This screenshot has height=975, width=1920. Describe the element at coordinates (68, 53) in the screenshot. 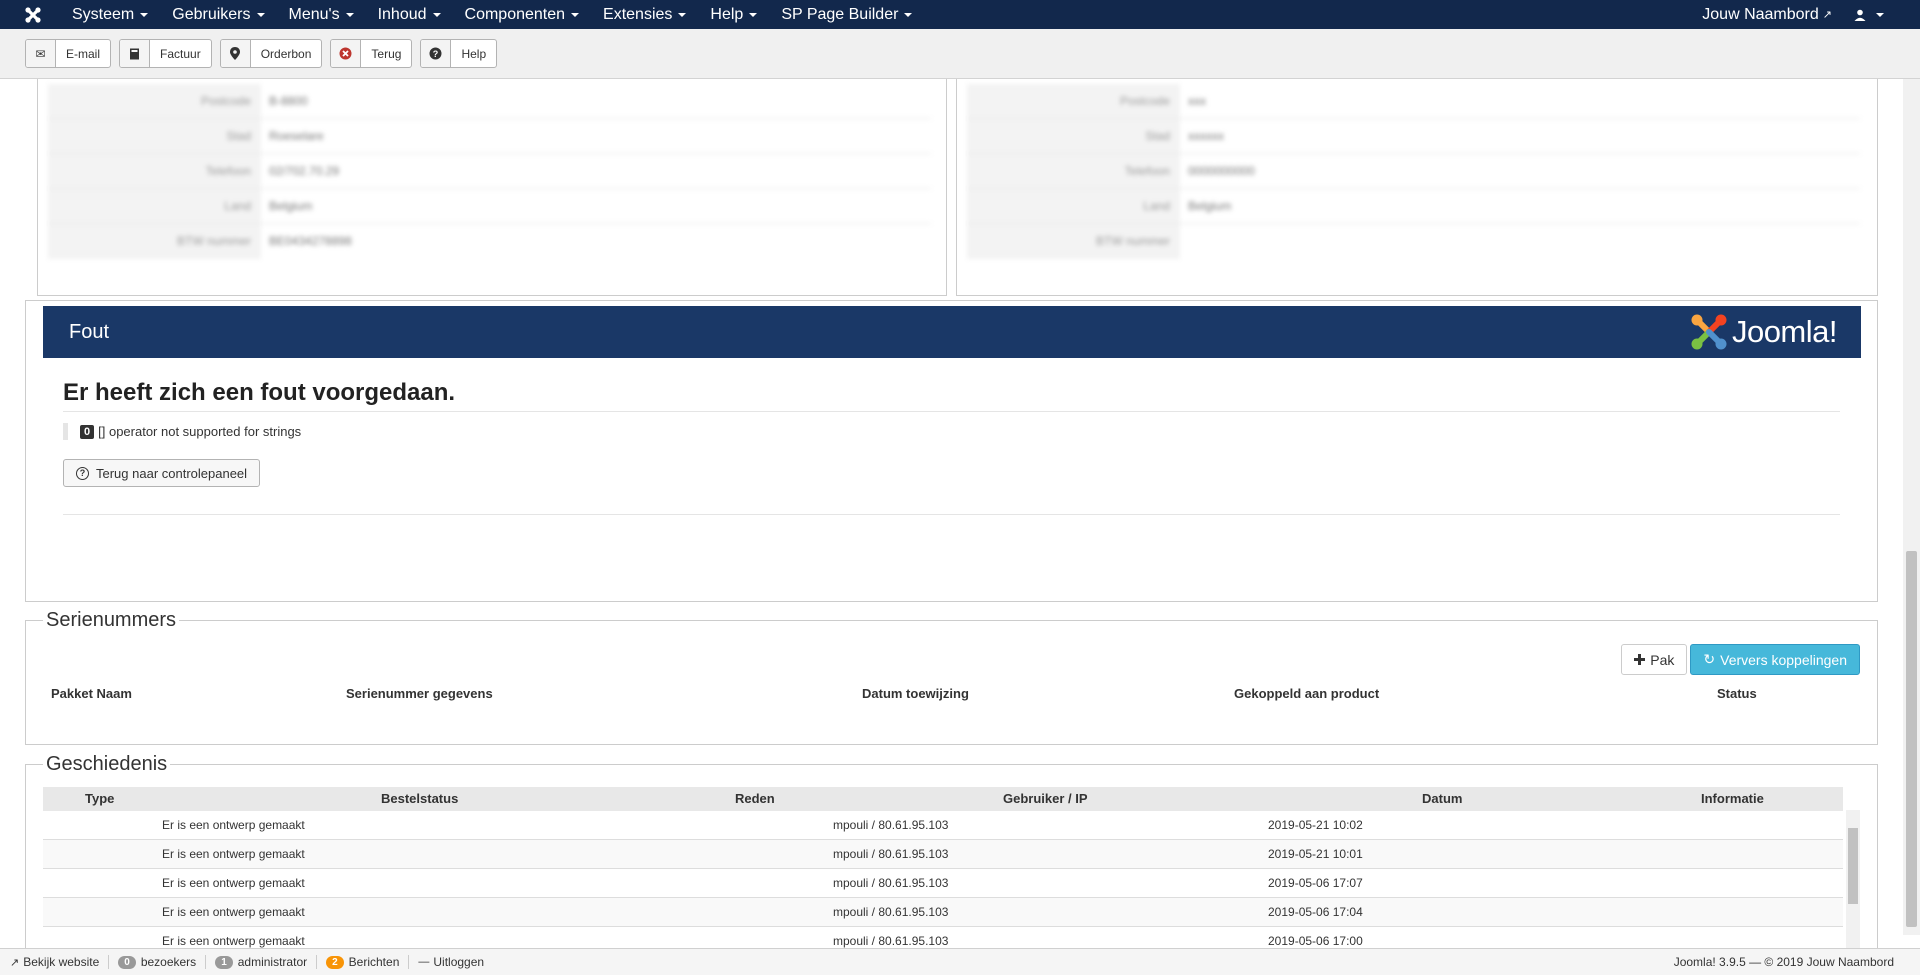

I see `email-button: ✉ E-mail` at that location.